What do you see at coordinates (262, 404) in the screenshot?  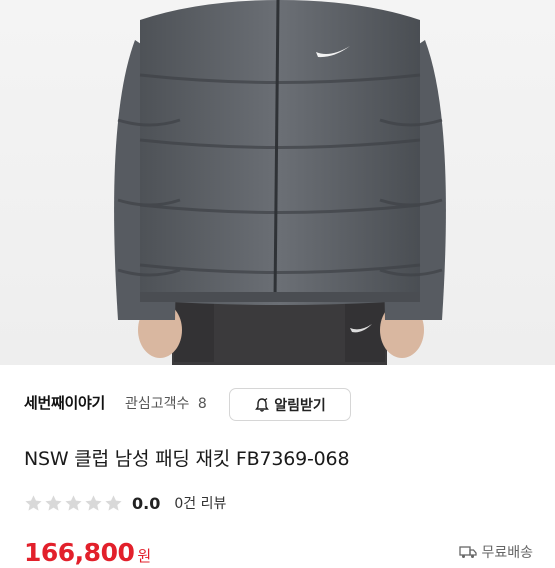 I see `bell-icon` at bounding box center [262, 404].